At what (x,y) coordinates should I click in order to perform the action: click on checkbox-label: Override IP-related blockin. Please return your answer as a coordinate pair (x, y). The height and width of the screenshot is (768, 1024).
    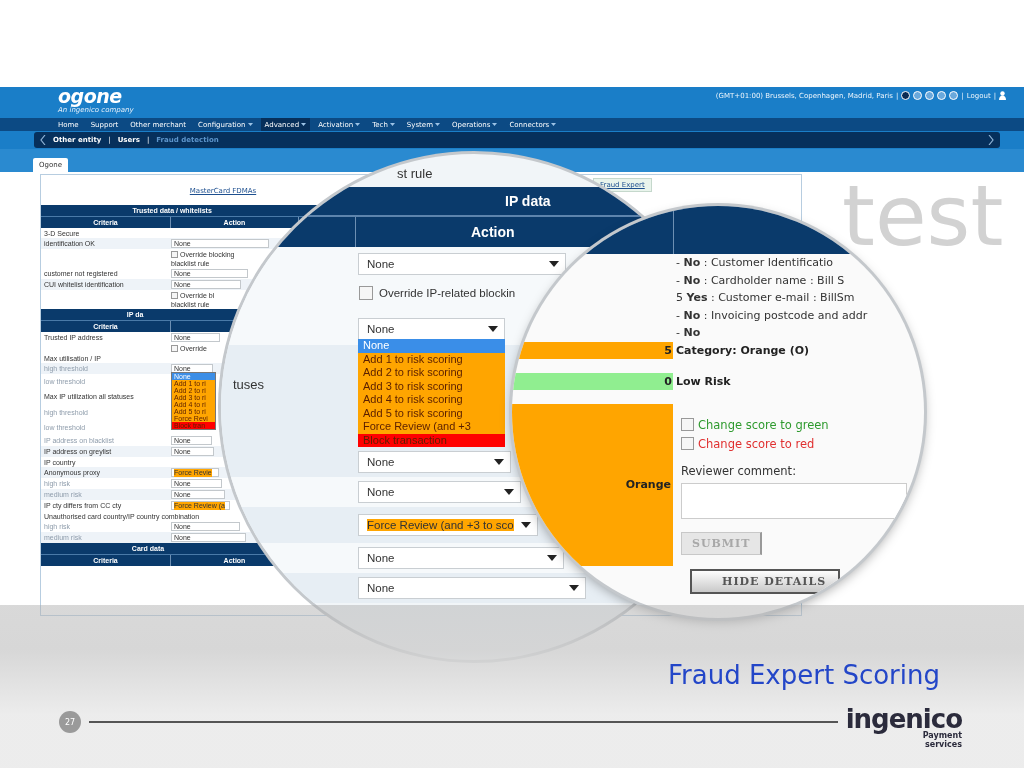
    Looking at the image, I should click on (447, 293).